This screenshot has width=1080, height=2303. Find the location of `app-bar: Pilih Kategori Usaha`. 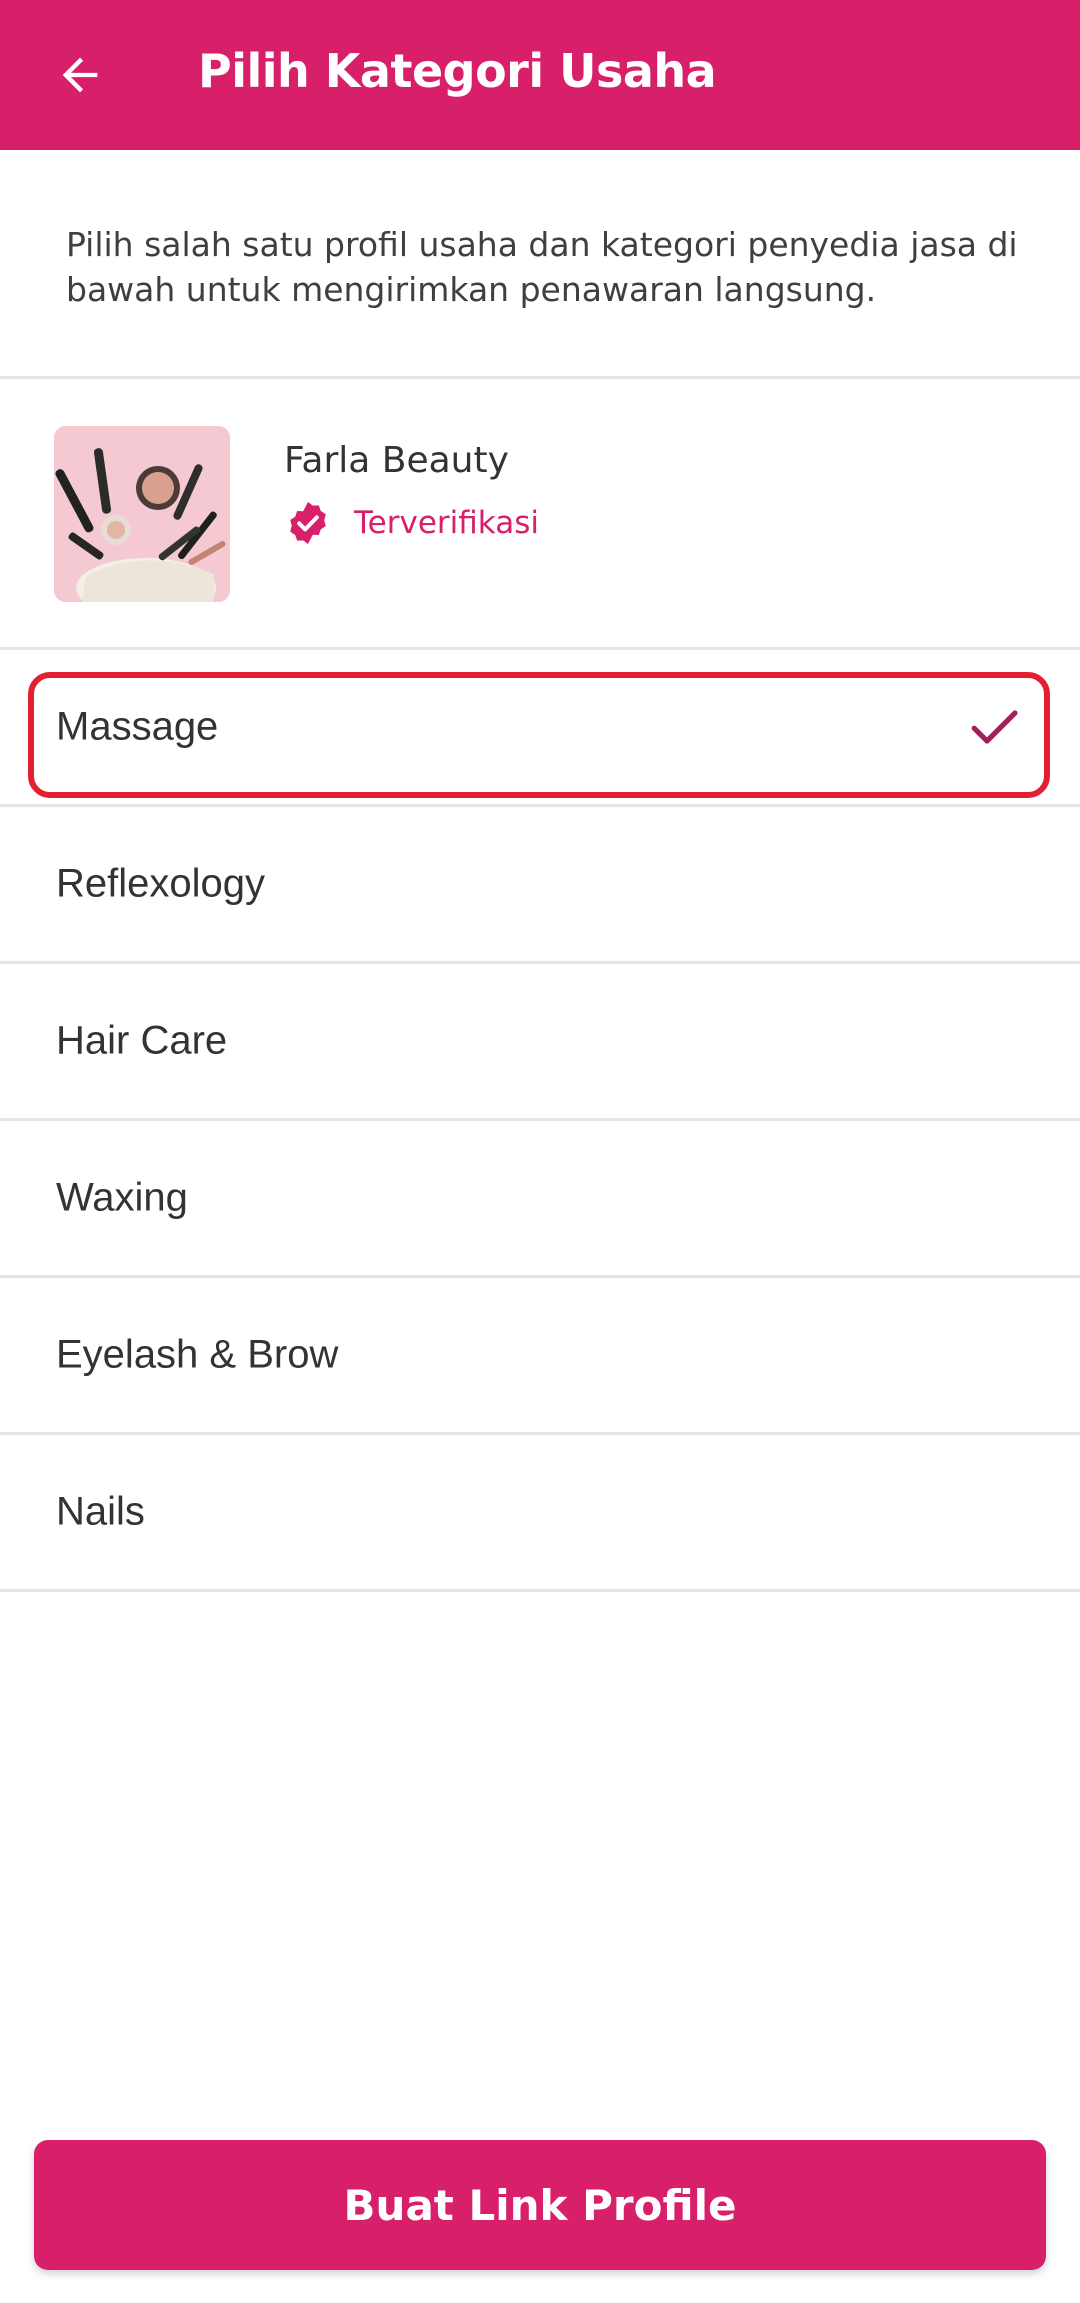

app-bar: Pilih Kategori Usaha is located at coordinates (540, 75).